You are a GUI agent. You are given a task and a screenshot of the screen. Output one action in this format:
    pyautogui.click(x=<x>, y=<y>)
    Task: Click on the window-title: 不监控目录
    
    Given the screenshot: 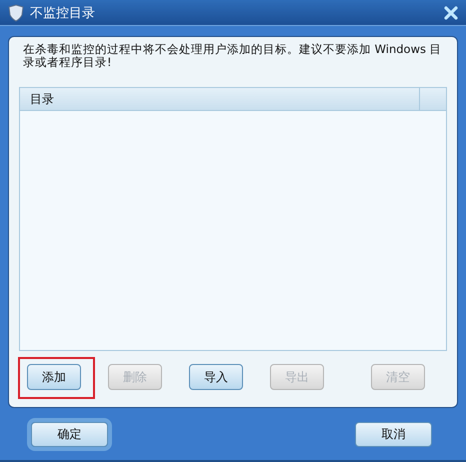 What is the action you would take?
    pyautogui.click(x=63, y=13)
    